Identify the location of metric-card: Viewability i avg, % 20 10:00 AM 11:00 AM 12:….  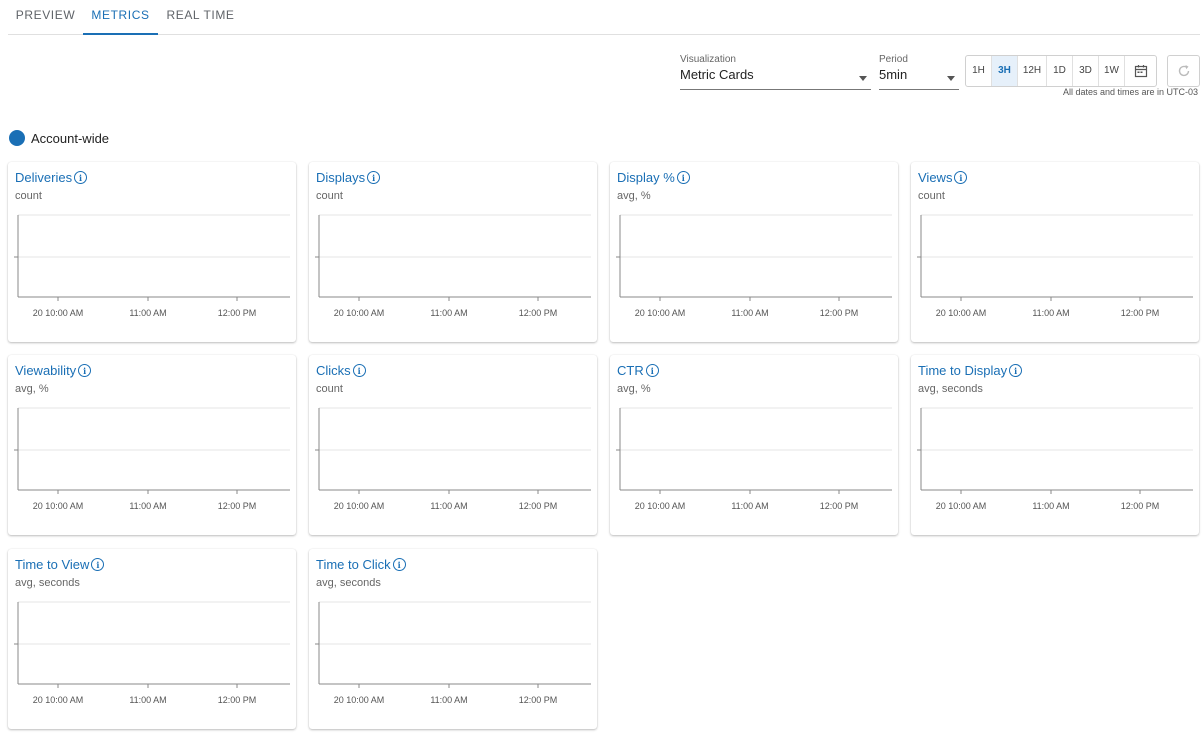
(152, 445).